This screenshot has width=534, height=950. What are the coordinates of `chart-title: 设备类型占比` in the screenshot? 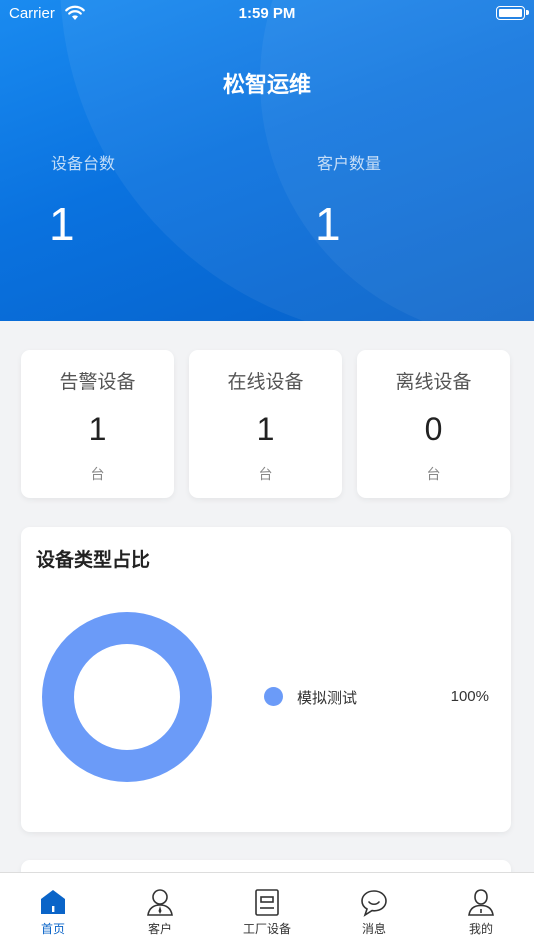 It's located at (93, 560).